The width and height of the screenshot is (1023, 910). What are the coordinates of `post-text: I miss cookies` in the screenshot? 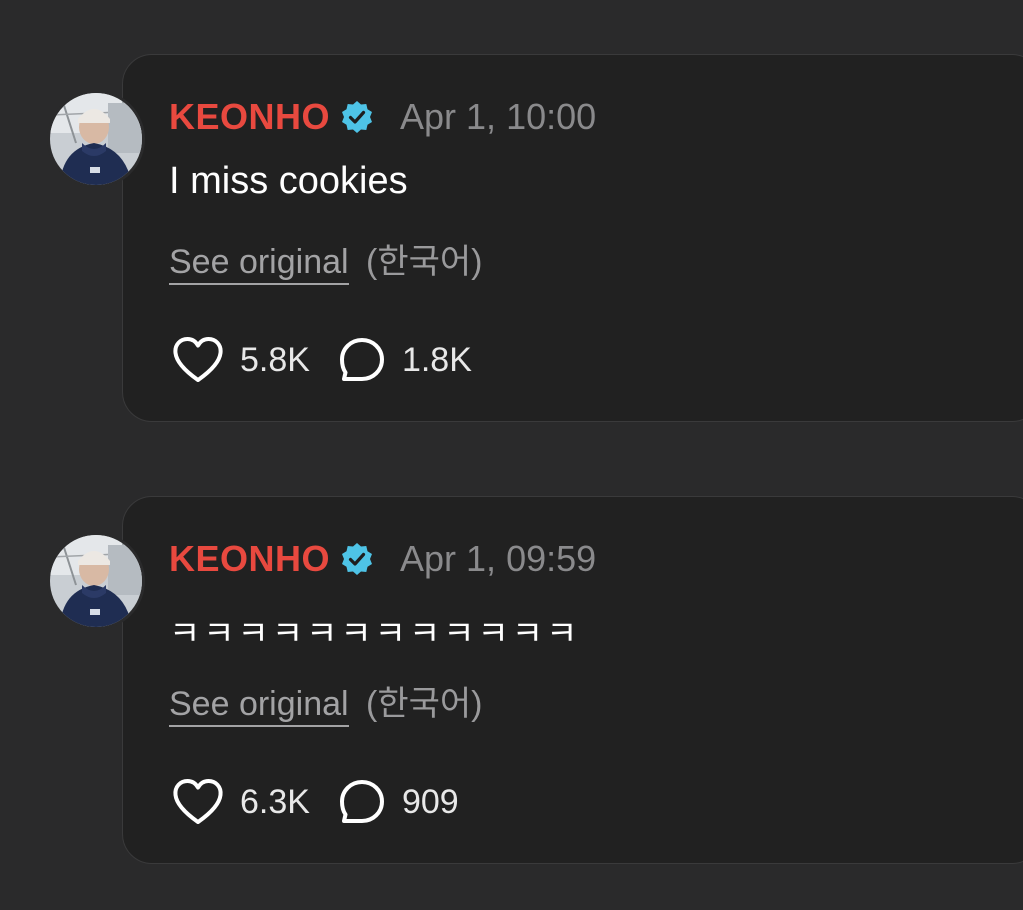 It's located at (288, 181).